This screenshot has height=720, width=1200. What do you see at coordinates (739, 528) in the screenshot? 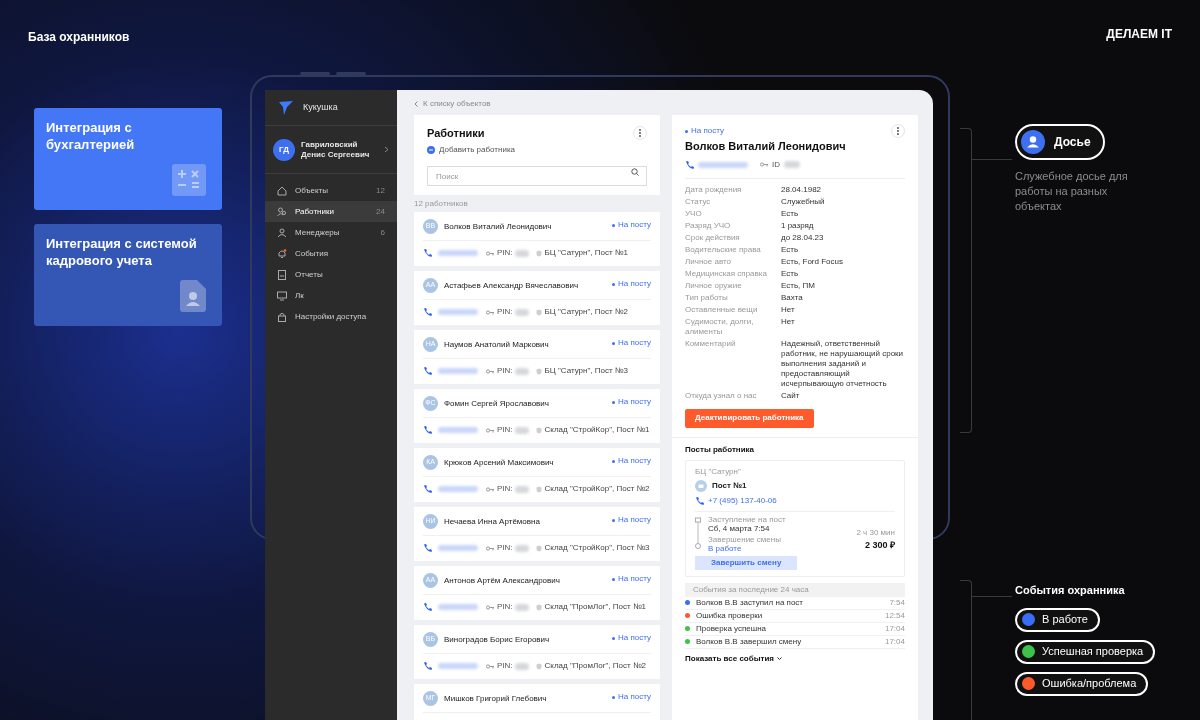
I see `timeline-value: Сб, 4 марта 7:54` at bounding box center [739, 528].